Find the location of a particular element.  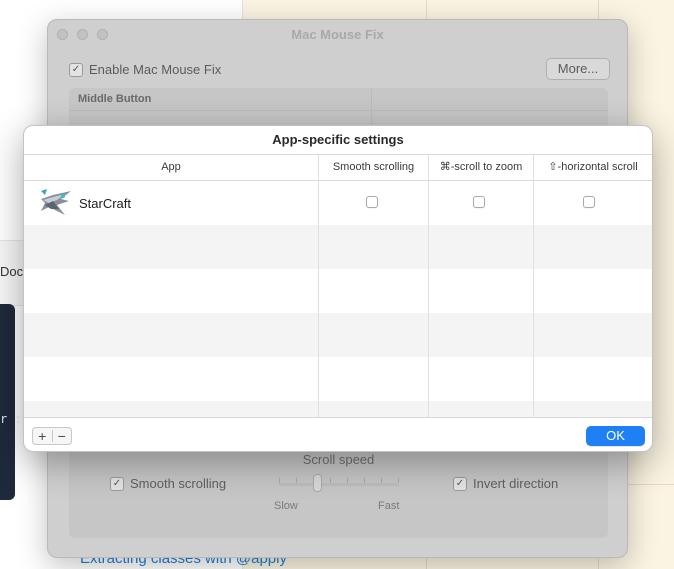

shift-horizontal-scroll-checkbox is located at coordinates (589, 202).